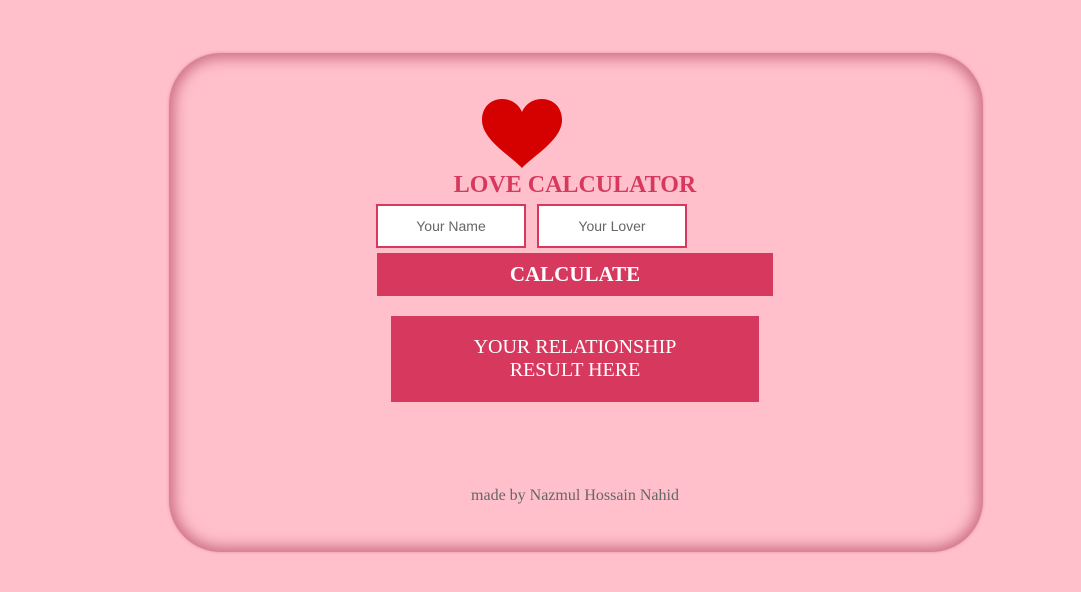  I want to click on your-name-input, so click(451, 226).